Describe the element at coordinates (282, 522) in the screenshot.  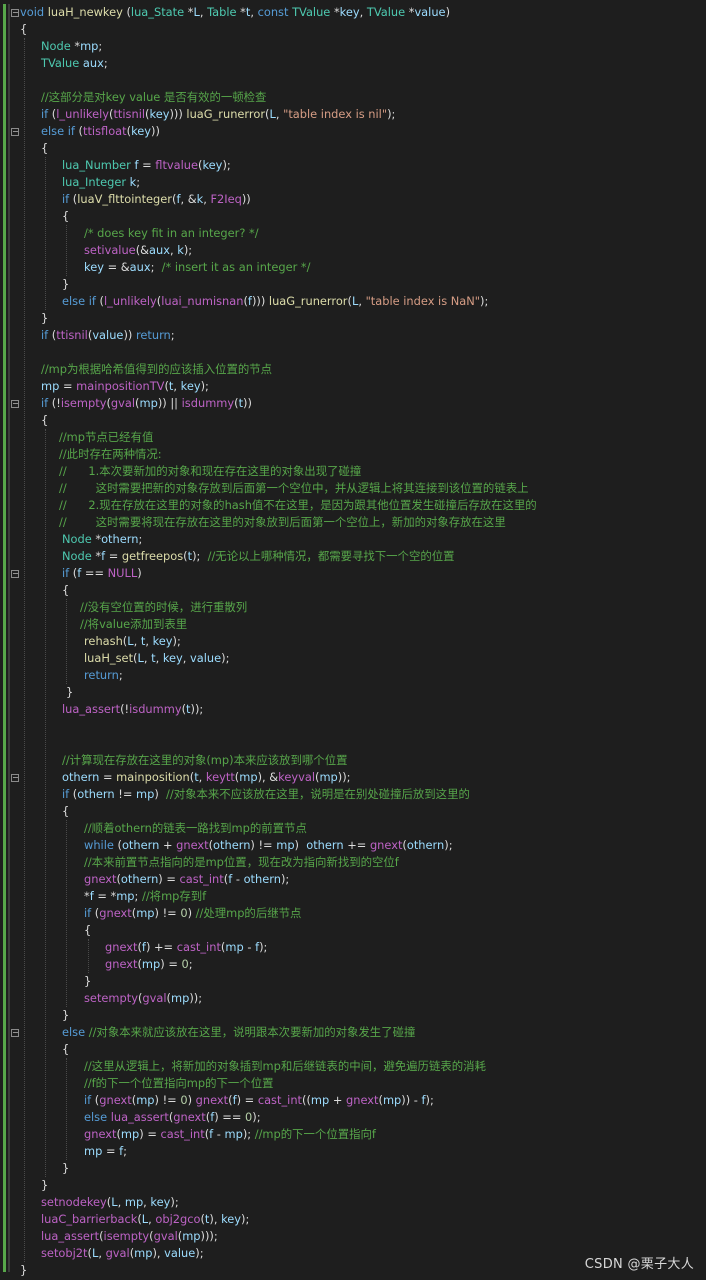
I see `code-token: // 这时需要将现在存放在这里的对象放到后面第一个空位上，新加的对象存放在这里` at that location.